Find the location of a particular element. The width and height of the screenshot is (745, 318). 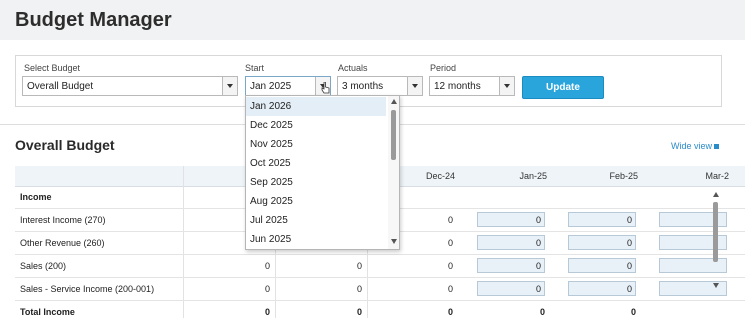

row-label: Total Income is located at coordinates (47, 312).